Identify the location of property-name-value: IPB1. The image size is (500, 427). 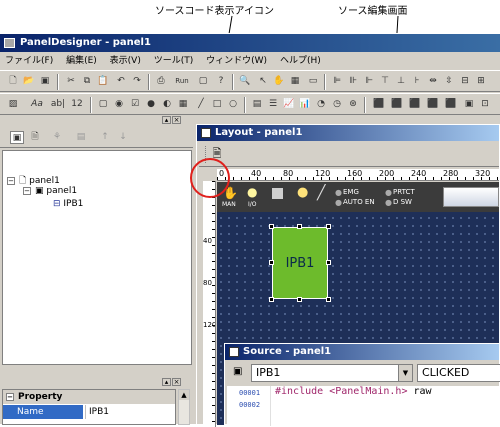
(130, 412).